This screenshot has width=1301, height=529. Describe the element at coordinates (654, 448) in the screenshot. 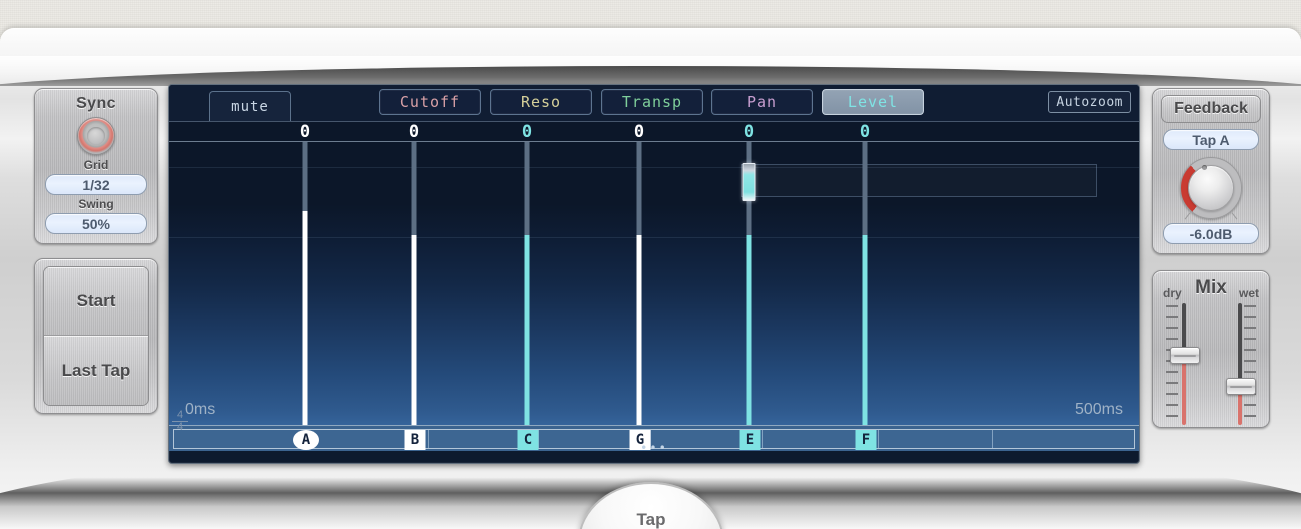

I see `overflow-dots: •••` at that location.